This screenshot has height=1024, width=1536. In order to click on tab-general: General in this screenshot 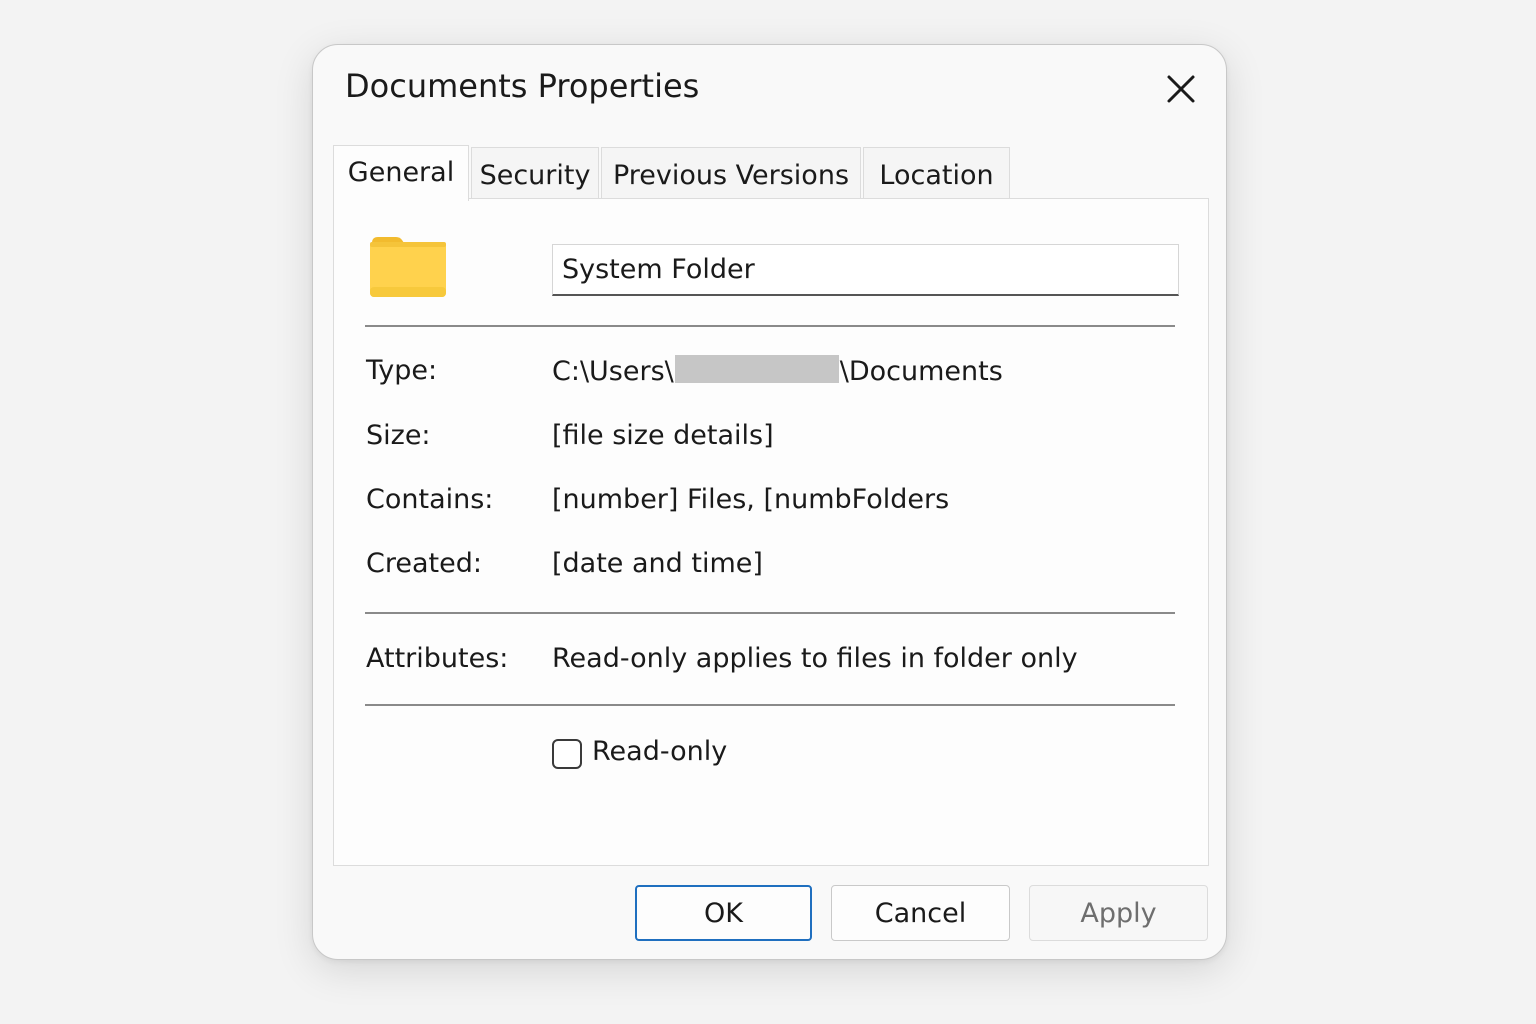, I will do `click(401, 173)`.